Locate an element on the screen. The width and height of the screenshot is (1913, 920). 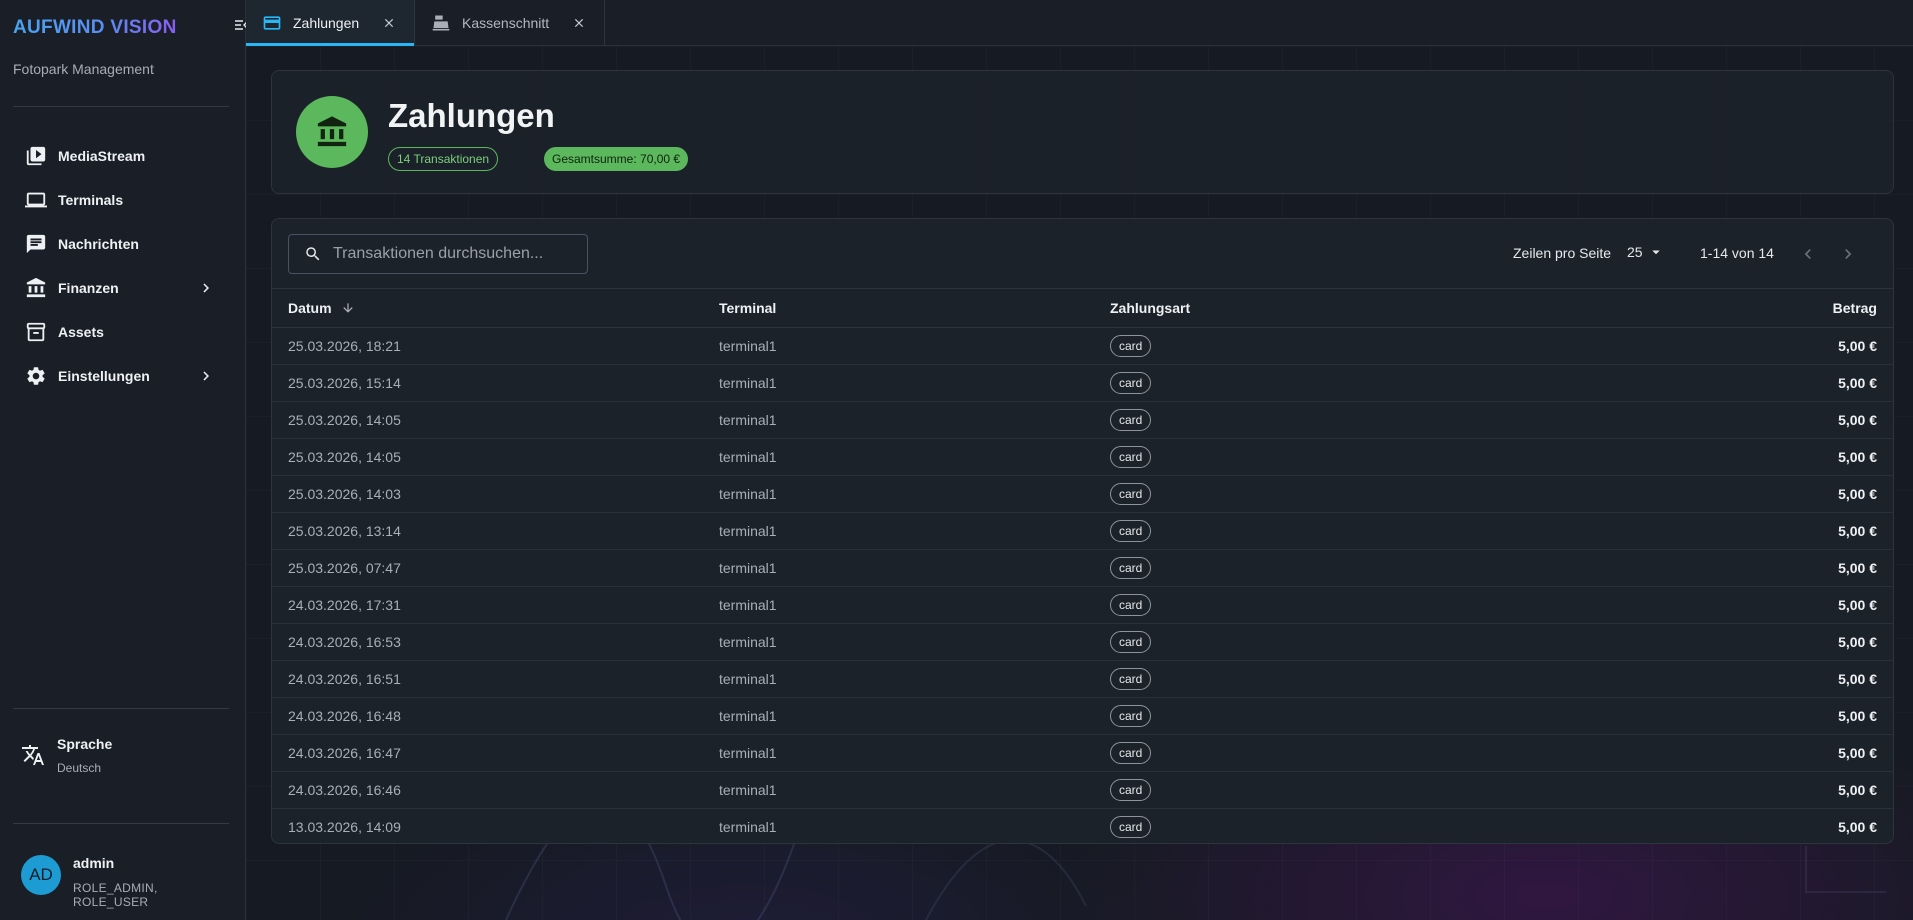
search-icon is located at coordinates (313, 254).